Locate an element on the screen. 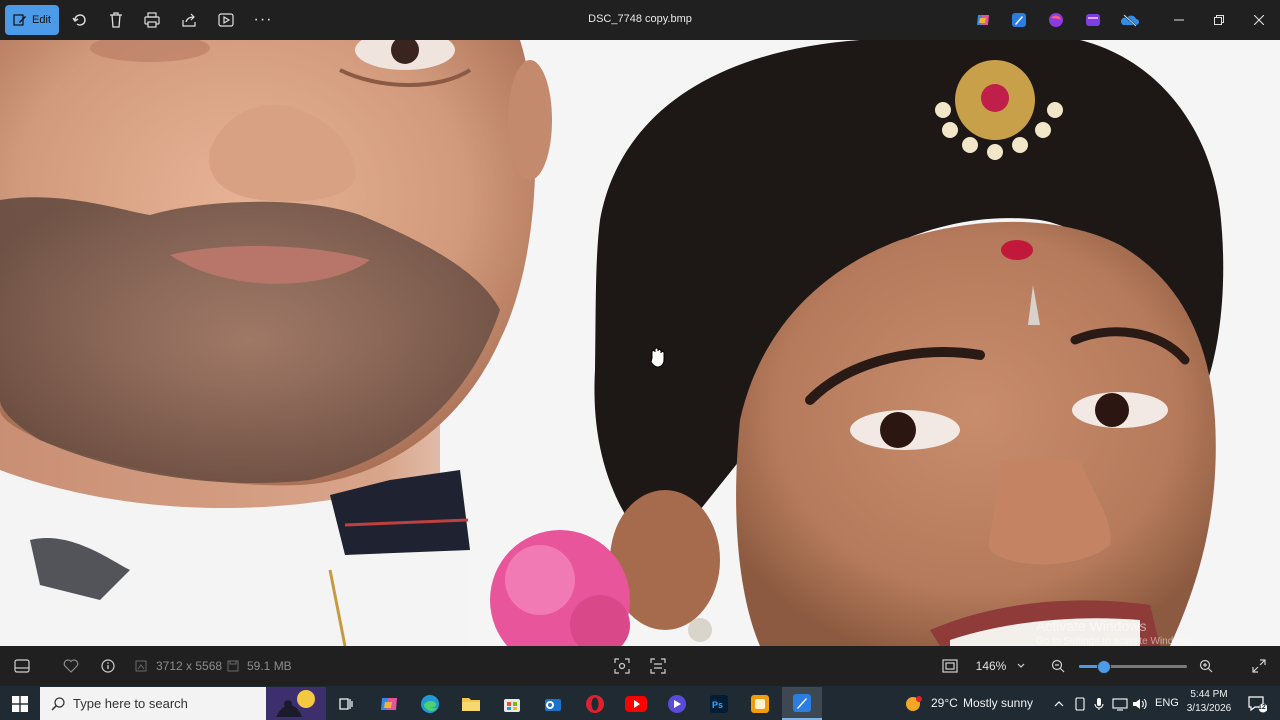 The height and width of the screenshot is (720, 1280). clipchamp-icon is located at coordinates (1056, 20).